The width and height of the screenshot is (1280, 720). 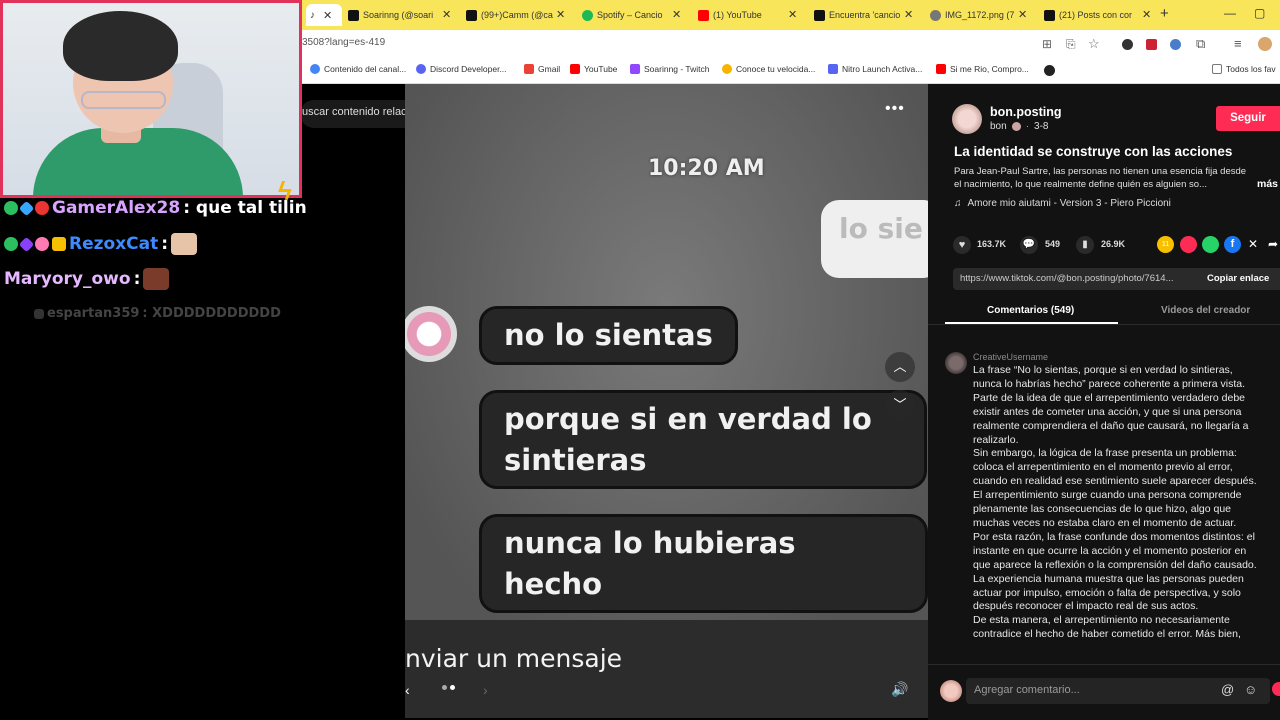 I want to click on tab-x-posts: (21) Posts con cor, so click(x=1092, y=15).